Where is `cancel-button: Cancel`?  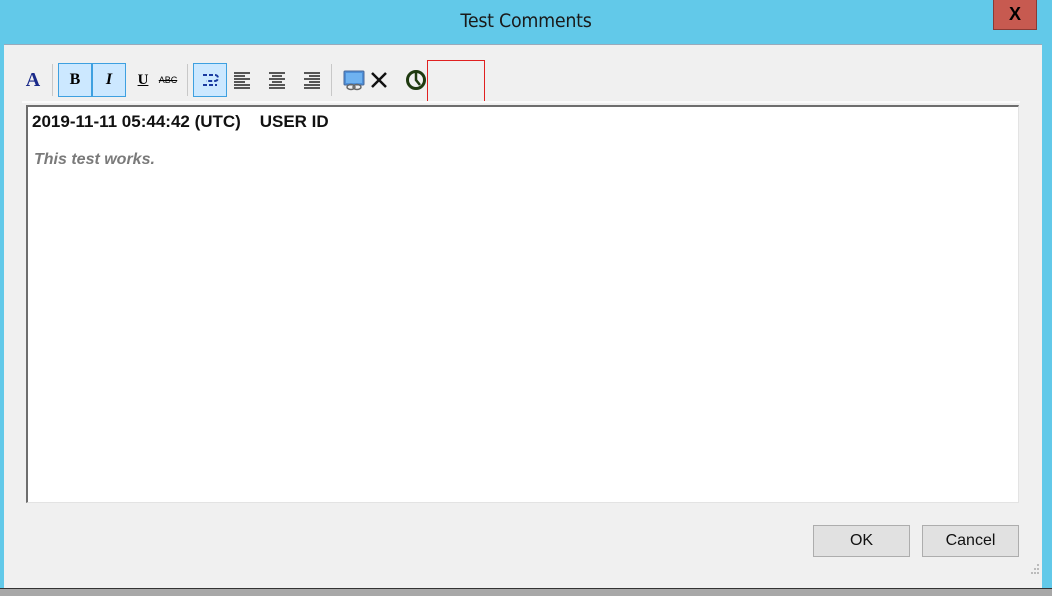 cancel-button: Cancel is located at coordinates (970, 541).